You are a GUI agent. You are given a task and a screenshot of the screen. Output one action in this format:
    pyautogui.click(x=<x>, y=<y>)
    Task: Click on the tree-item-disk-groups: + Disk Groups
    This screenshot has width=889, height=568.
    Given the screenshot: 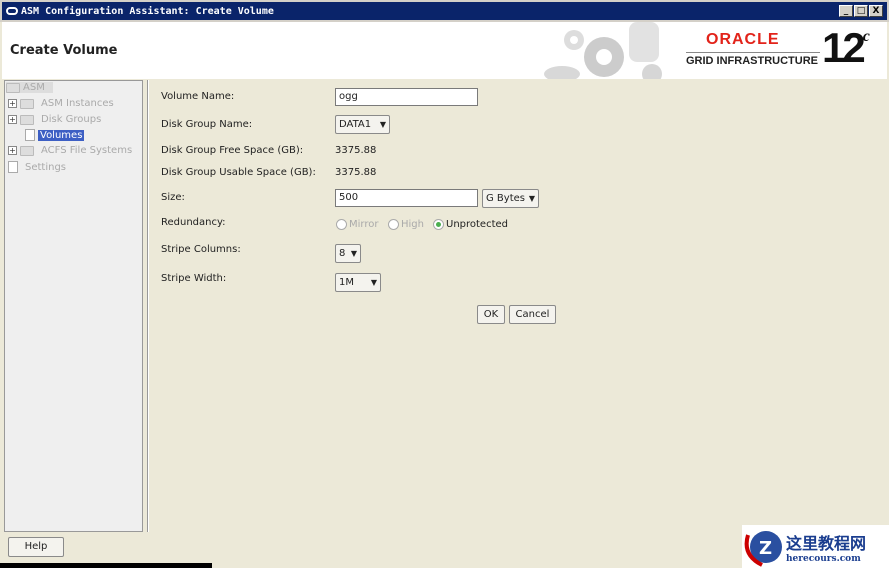 What is the action you would take?
    pyautogui.click(x=54, y=119)
    